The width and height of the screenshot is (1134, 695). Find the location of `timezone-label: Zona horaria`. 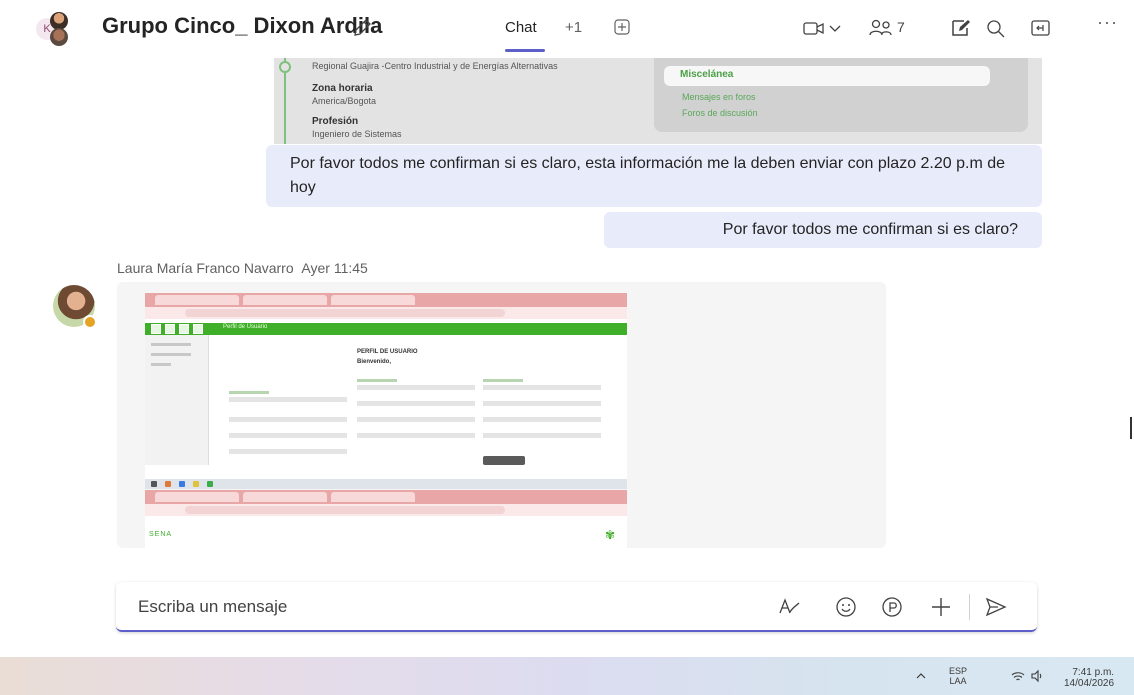

timezone-label: Zona horaria is located at coordinates (342, 88).